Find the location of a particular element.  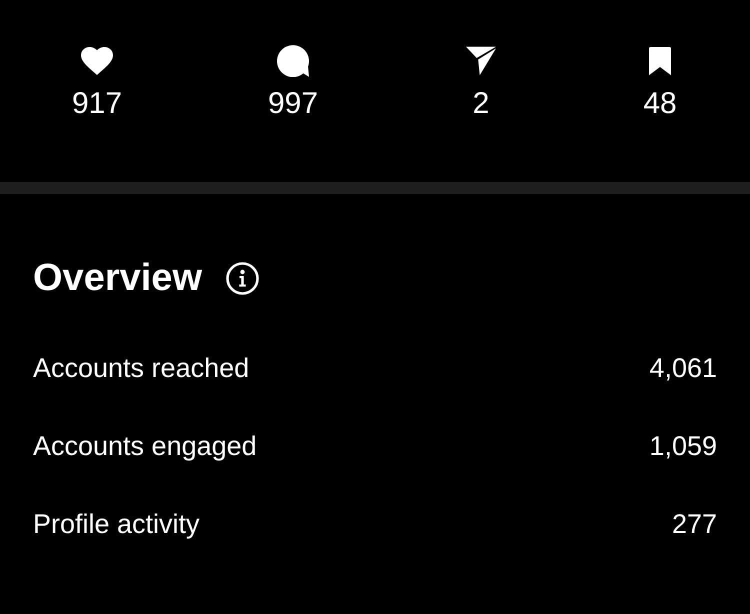

info-icon is located at coordinates (242, 278).